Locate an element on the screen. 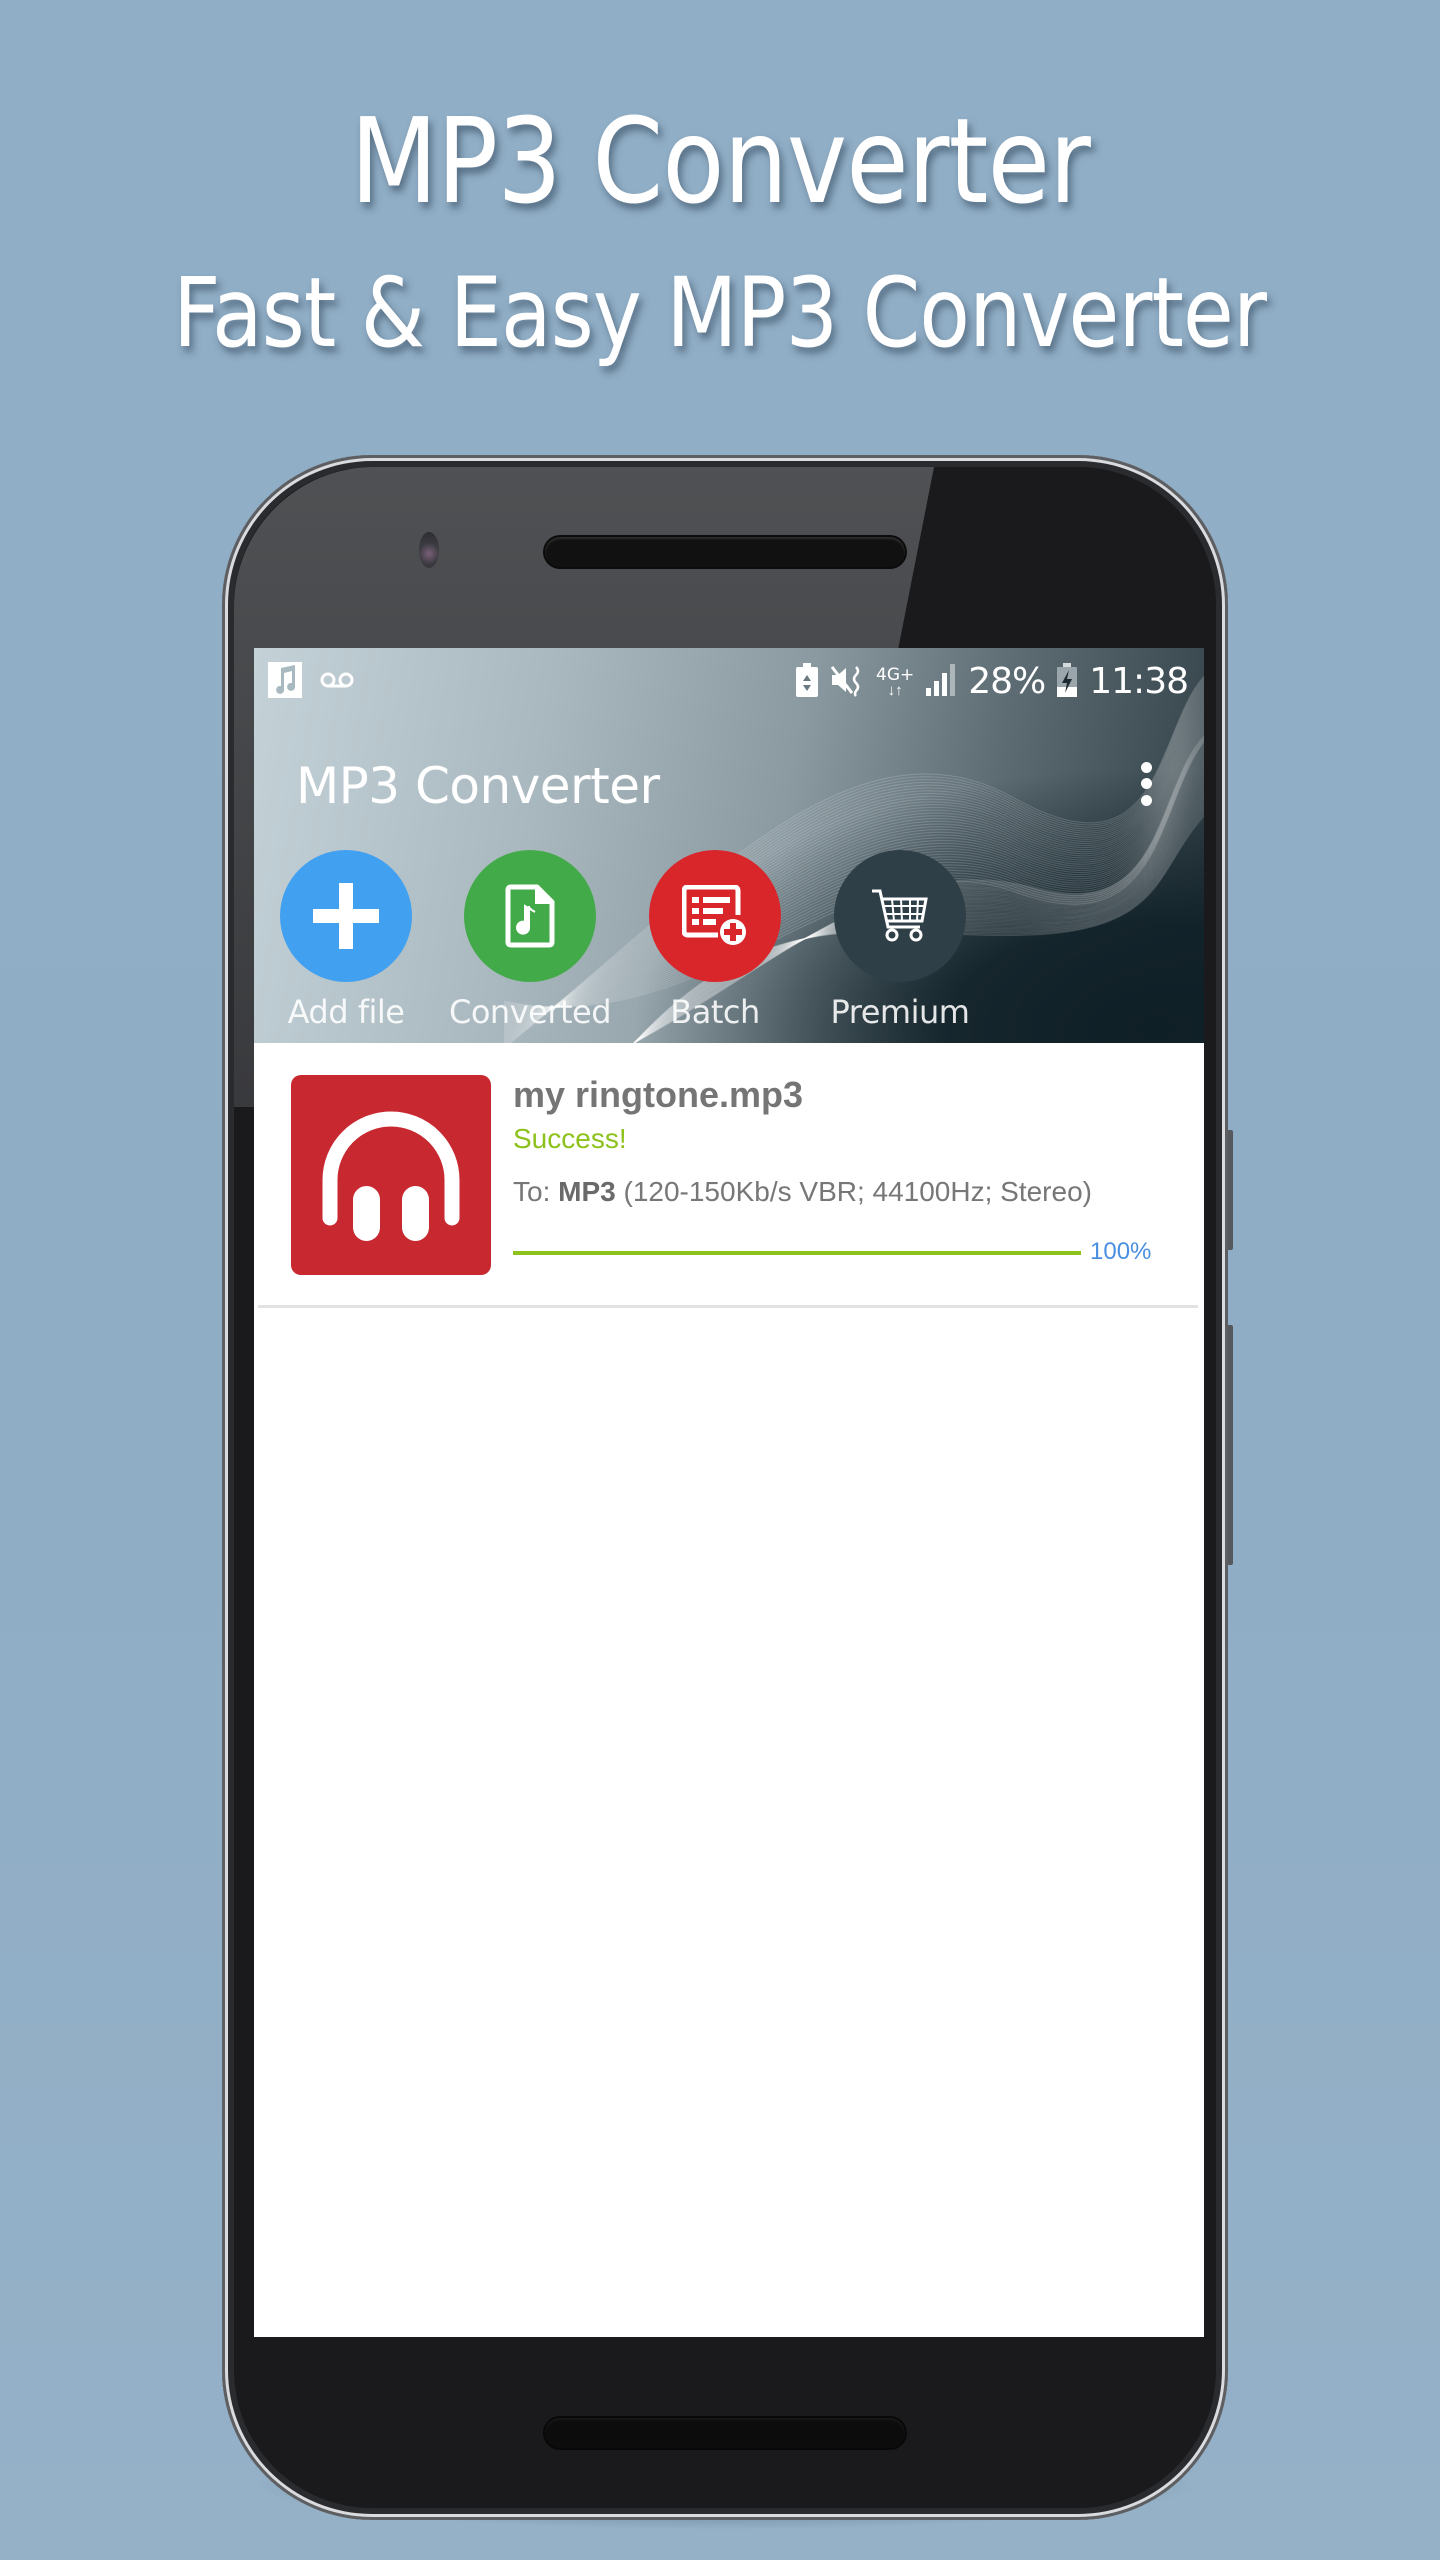  list-divider is located at coordinates (728, 1306).